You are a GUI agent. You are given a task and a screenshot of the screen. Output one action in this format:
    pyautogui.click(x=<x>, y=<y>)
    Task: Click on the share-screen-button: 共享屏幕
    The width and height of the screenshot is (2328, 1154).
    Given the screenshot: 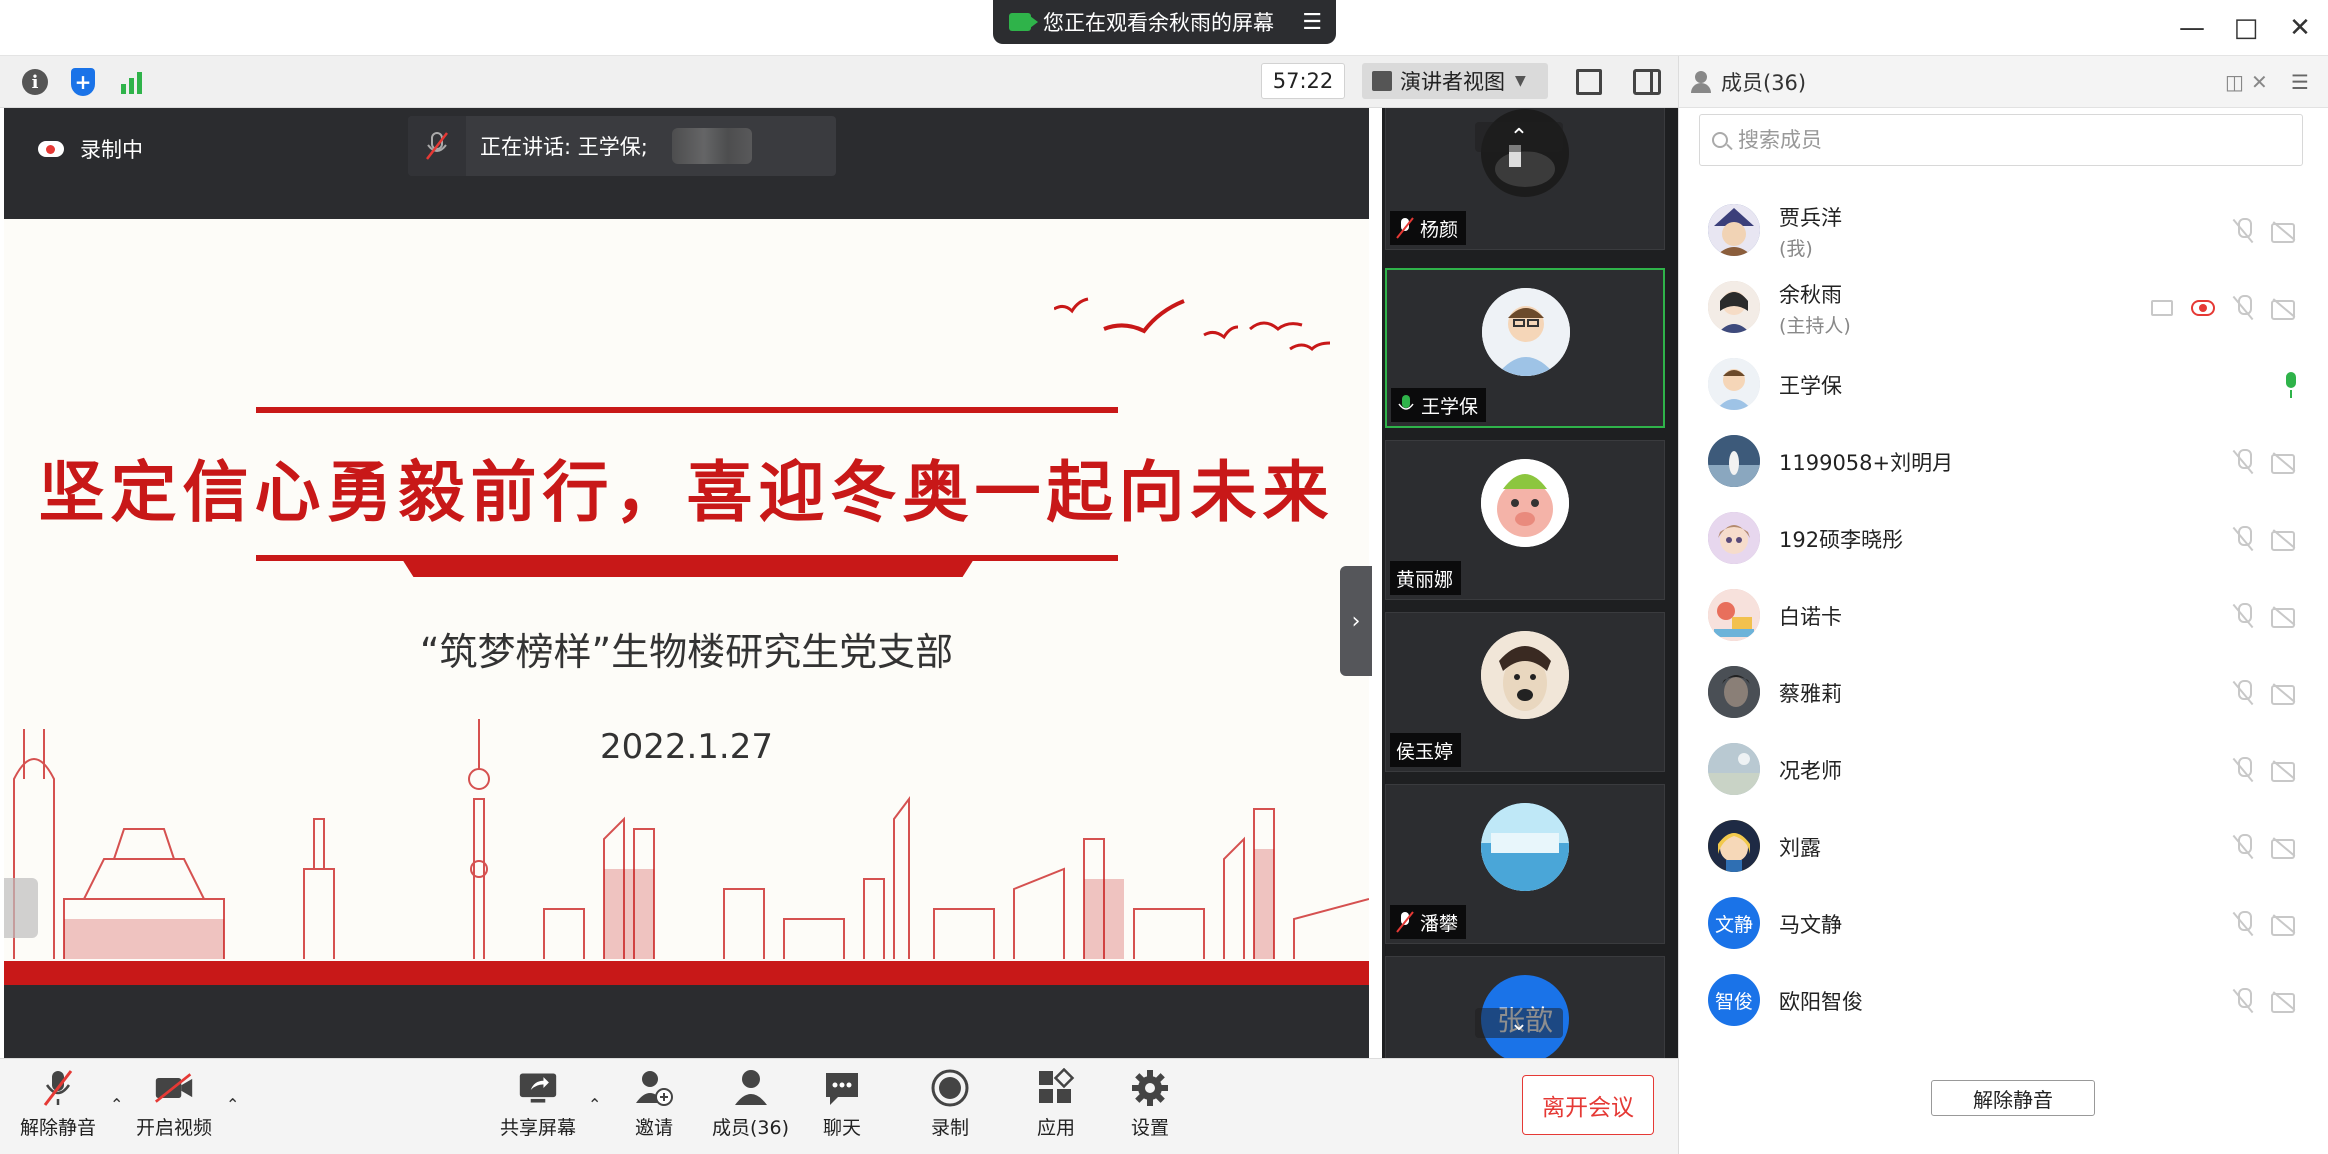 What is the action you would take?
    pyautogui.click(x=538, y=1104)
    